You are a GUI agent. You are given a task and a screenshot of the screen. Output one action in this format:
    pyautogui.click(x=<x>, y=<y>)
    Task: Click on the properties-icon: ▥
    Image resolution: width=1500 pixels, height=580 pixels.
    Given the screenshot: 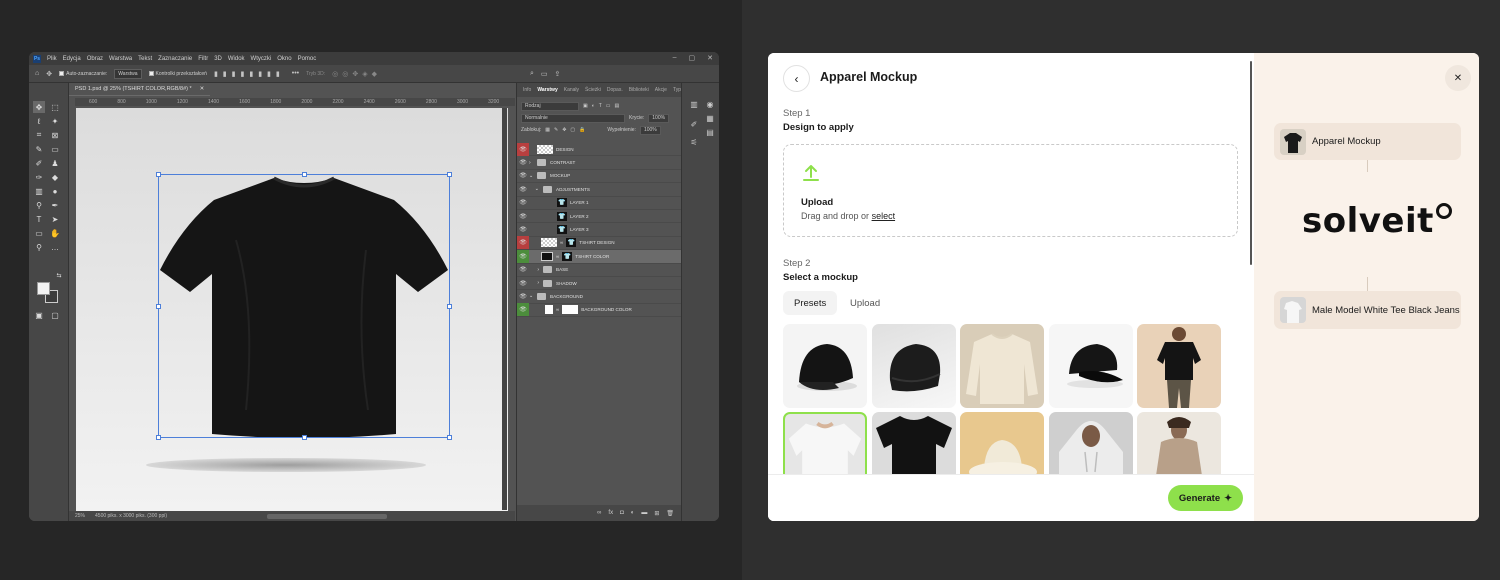 What is the action you would take?
    pyautogui.click(x=694, y=104)
    